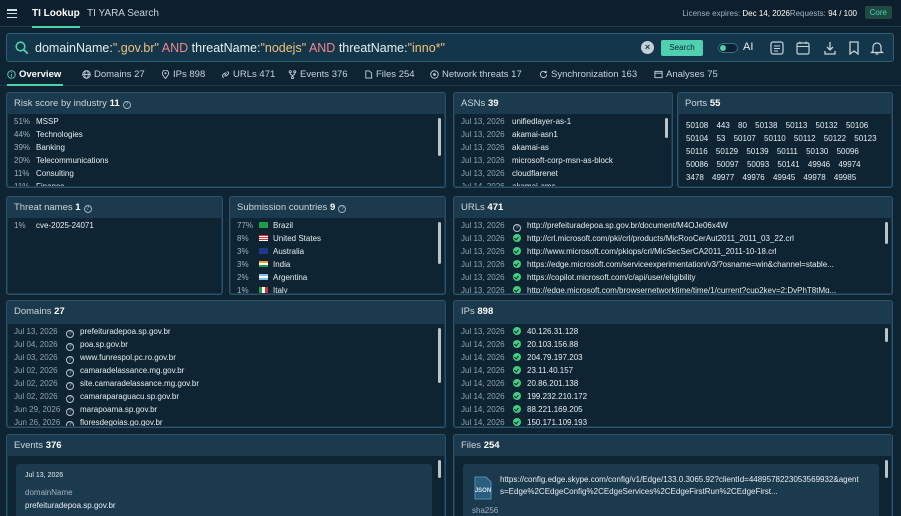 This screenshot has width=901, height=516. I want to click on row-date: Jul 13, 2026, so click(483, 277).